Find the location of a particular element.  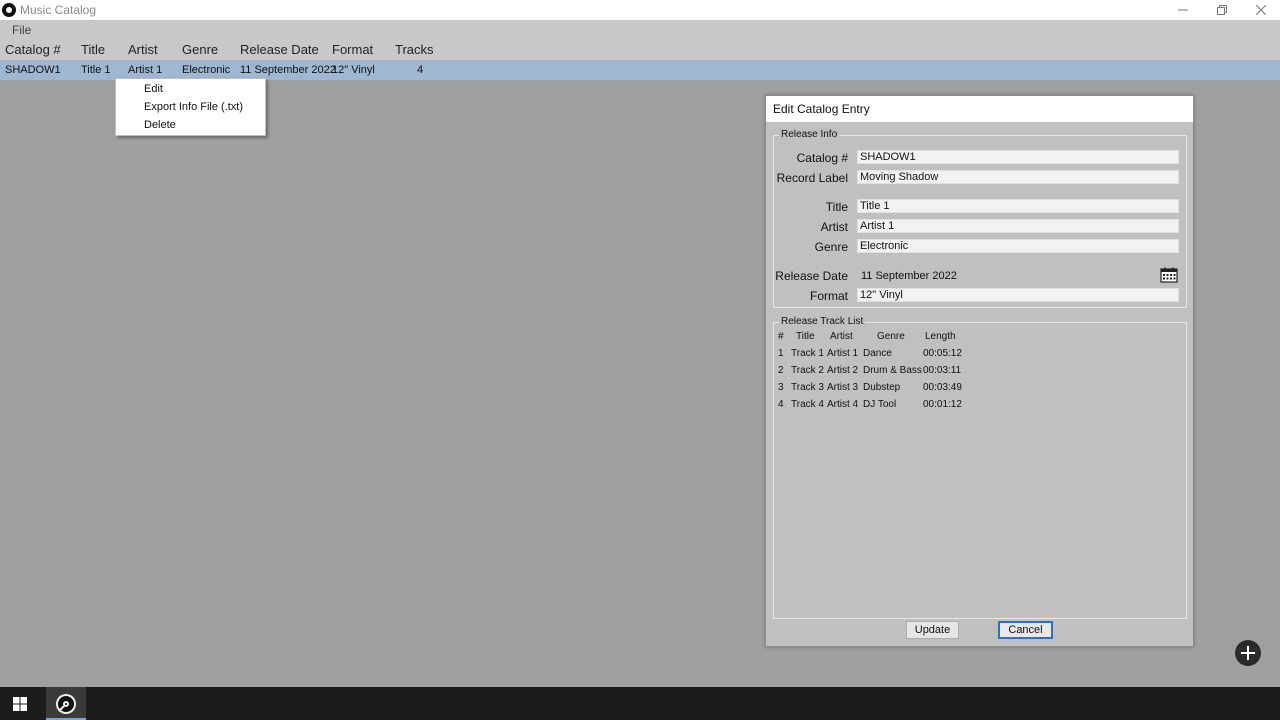

header-genre: Genre is located at coordinates (200, 50).